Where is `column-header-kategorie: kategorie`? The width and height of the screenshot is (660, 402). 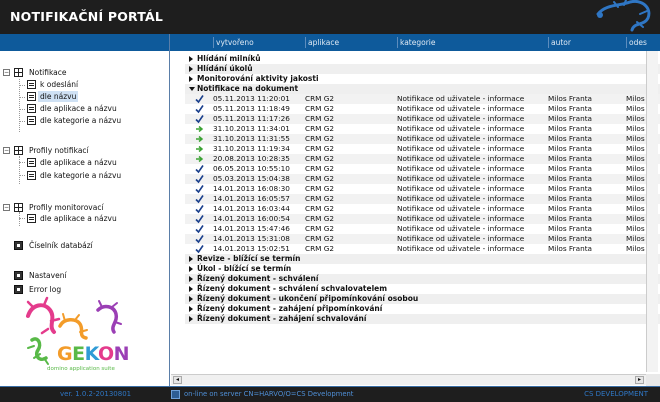
column-header-kategorie: kategorie is located at coordinates (472, 42).